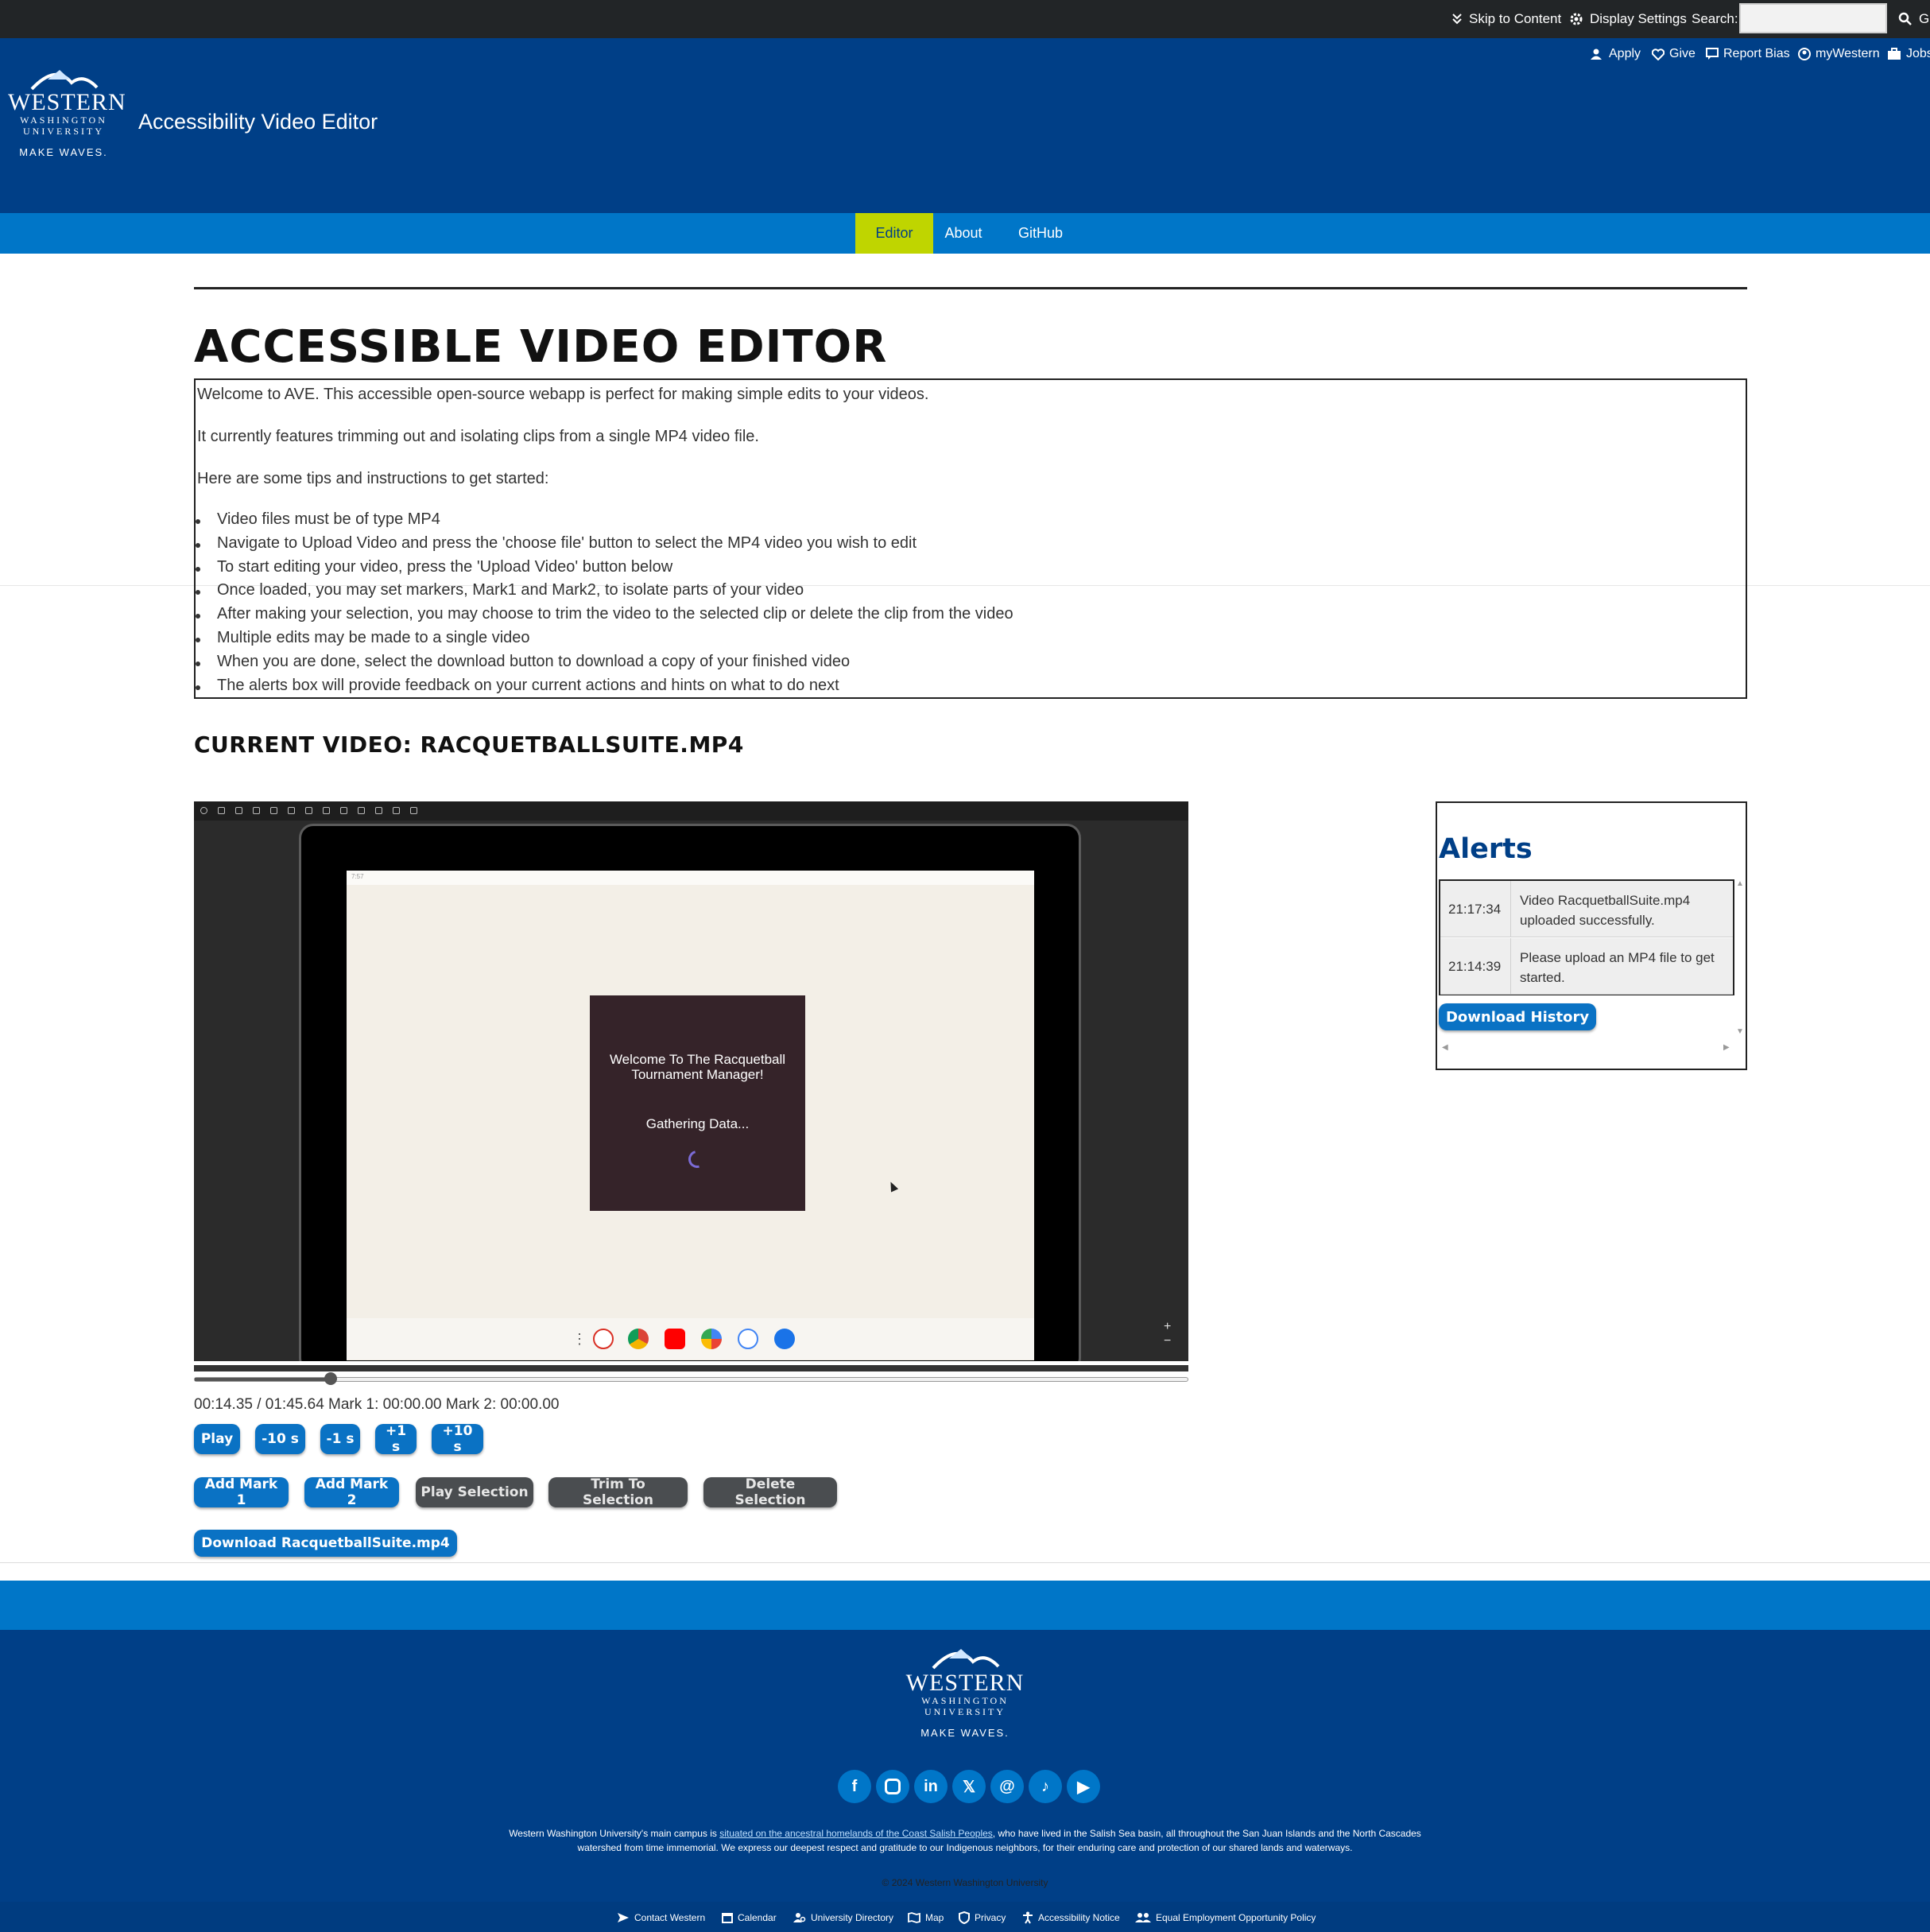 The height and width of the screenshot is (1932, 1930). I want to click on delete-selection-button: Delete Selection, so click(770, 1492).